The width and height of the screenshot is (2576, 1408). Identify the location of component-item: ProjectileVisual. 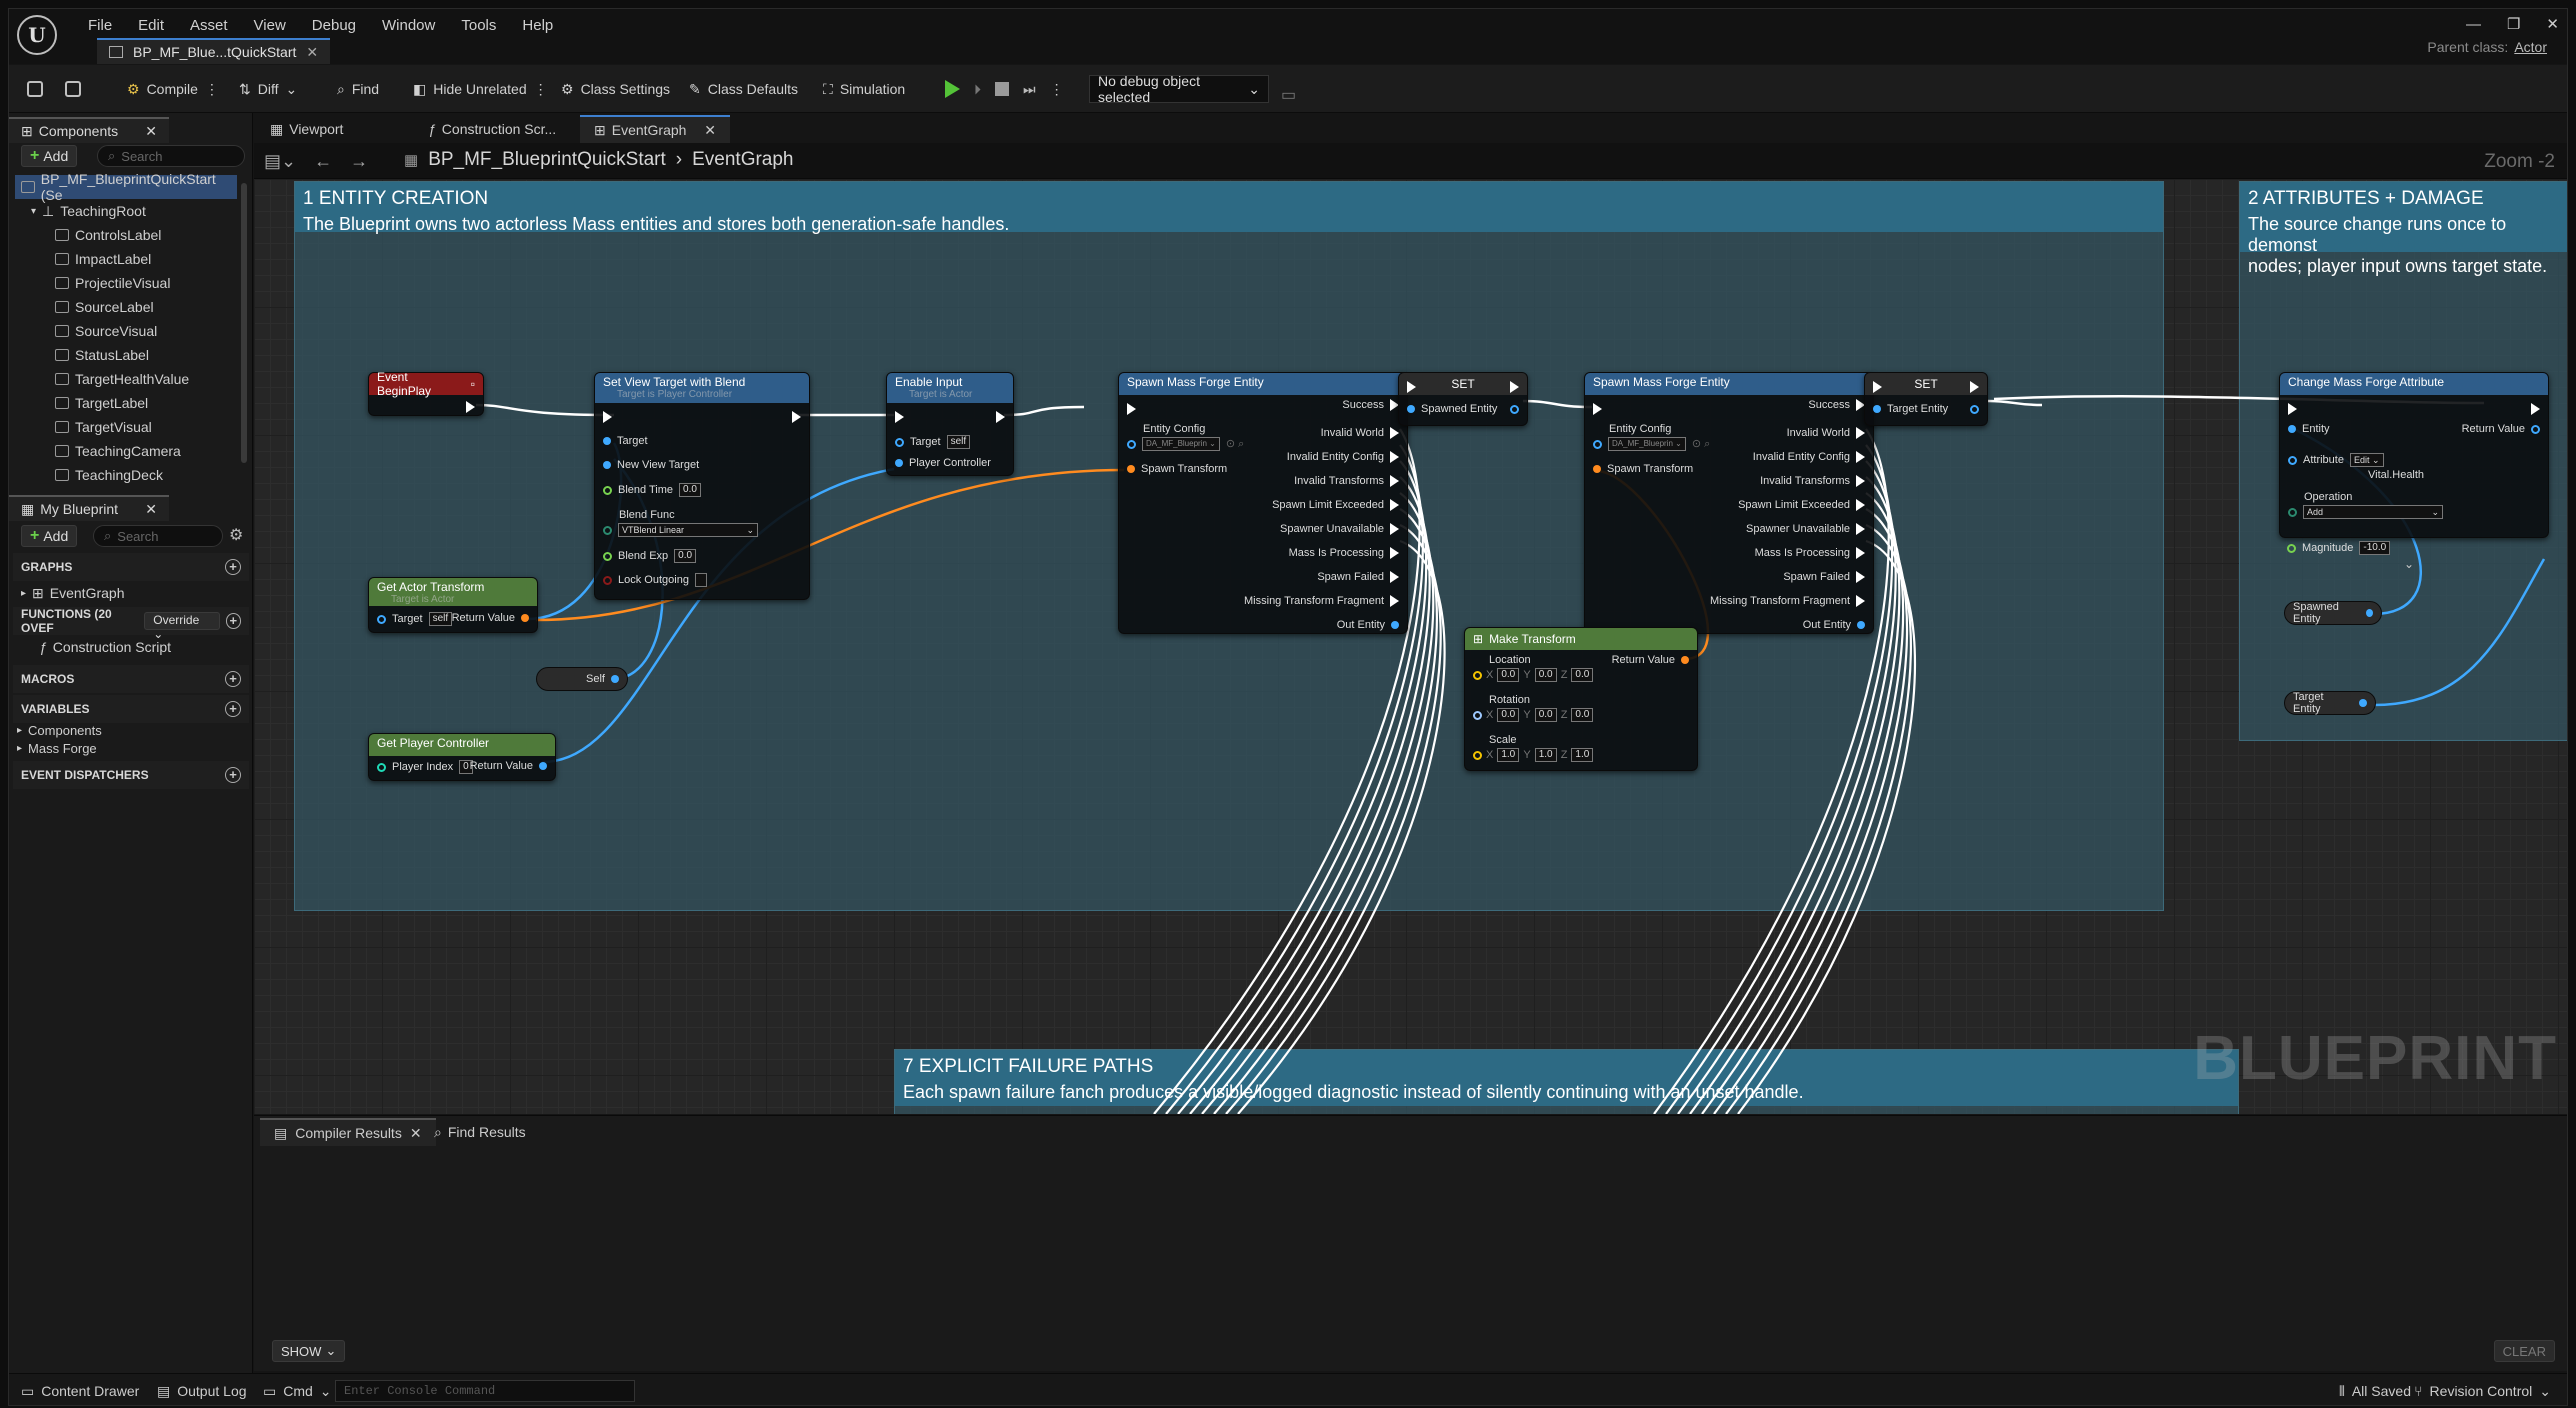
(112, 283).